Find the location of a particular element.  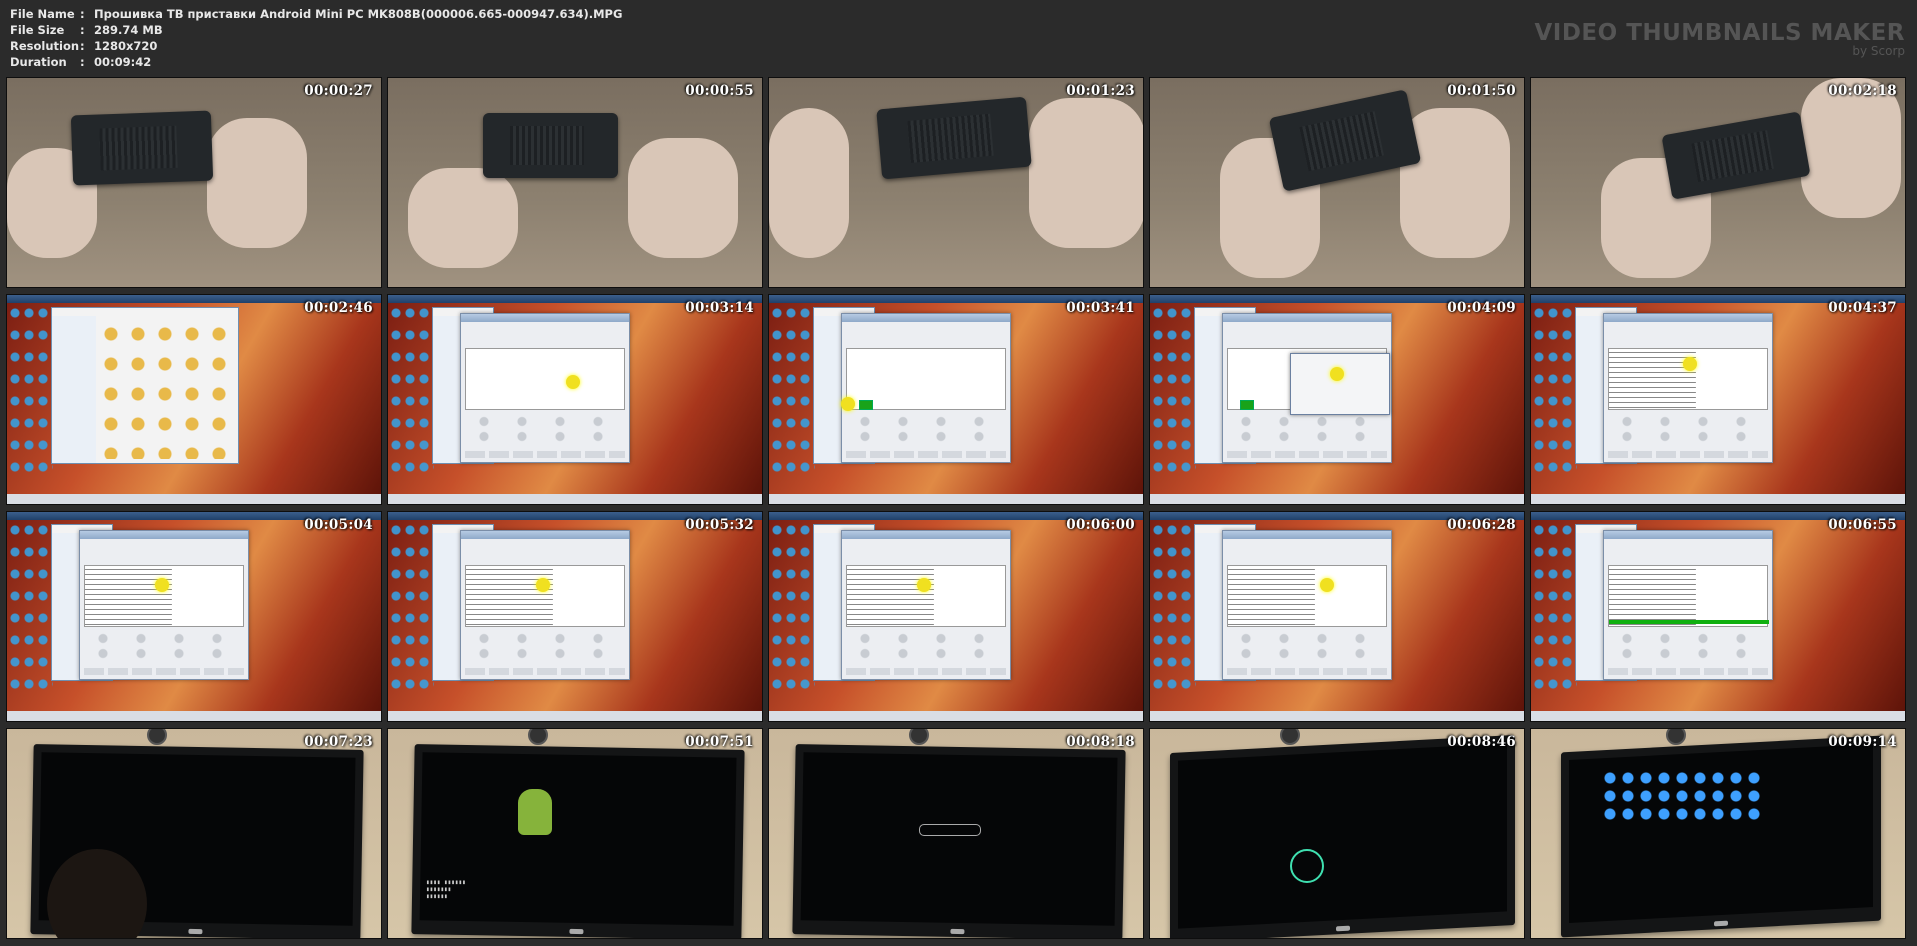

thumbnail: 00:06:00 is located at coordinates (956, 616).